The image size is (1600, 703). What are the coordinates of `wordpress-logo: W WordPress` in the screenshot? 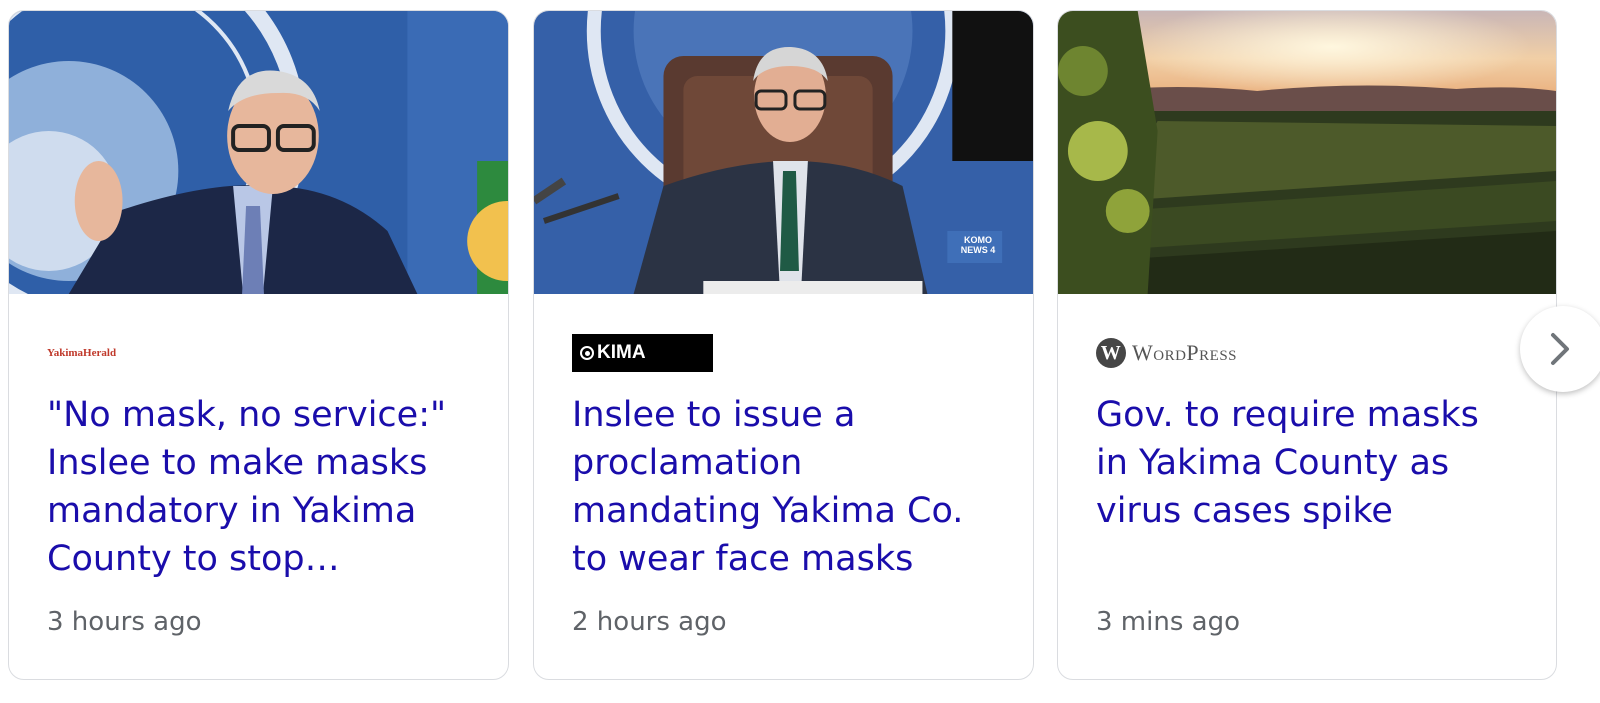 It's located at (1166, 353).